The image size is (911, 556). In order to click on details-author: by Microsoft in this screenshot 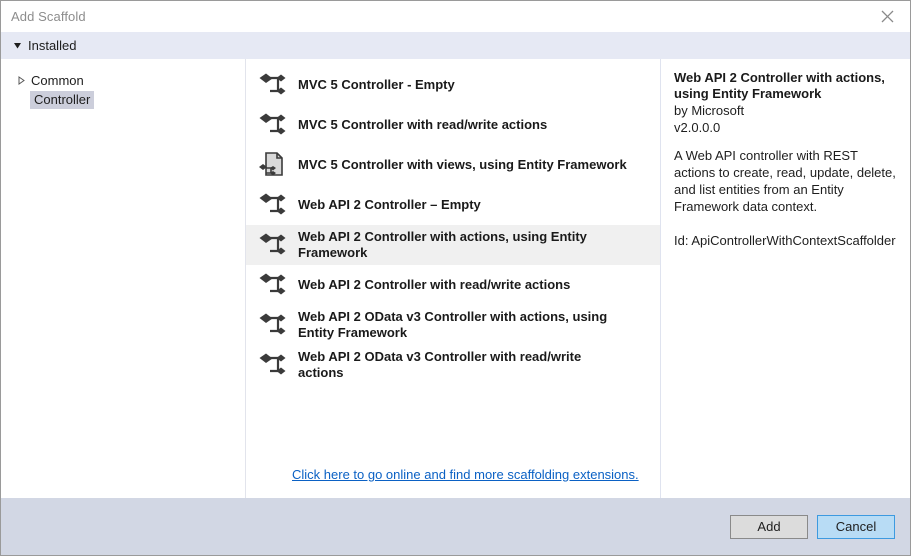, I will do `click(709, 110)`.